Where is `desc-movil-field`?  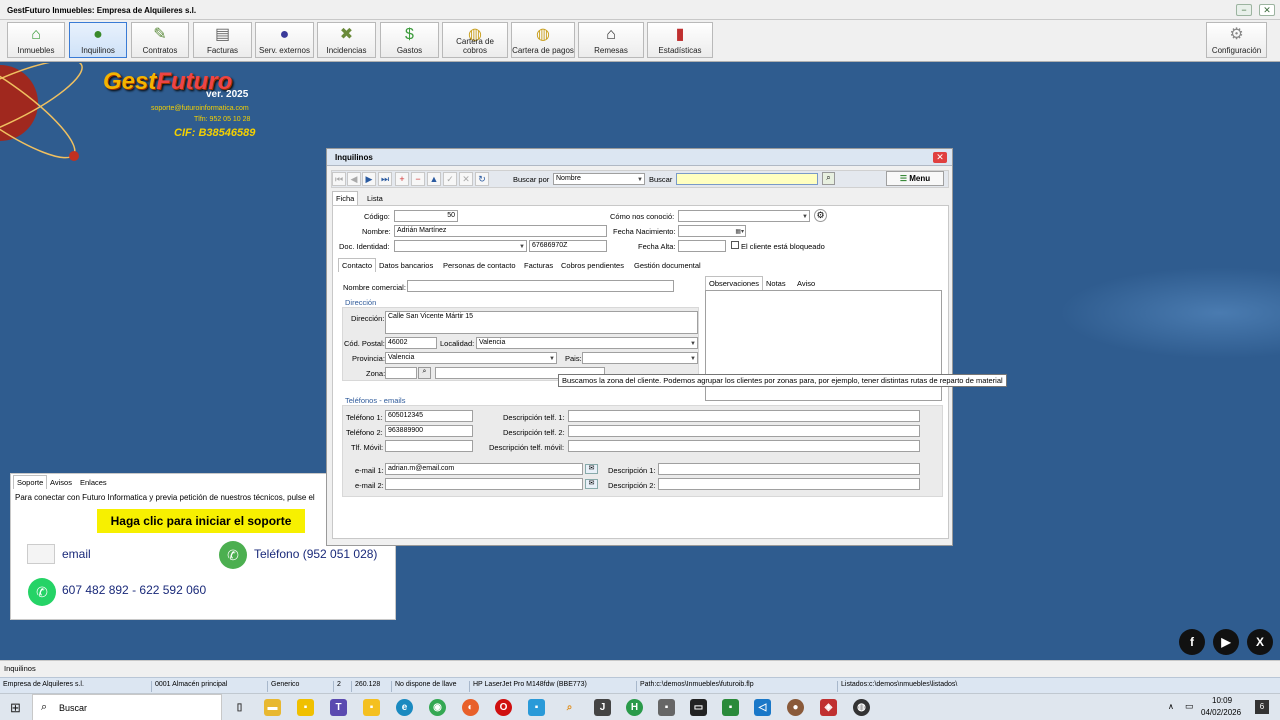
desc-movil-field is located at coordinates (744, 446).